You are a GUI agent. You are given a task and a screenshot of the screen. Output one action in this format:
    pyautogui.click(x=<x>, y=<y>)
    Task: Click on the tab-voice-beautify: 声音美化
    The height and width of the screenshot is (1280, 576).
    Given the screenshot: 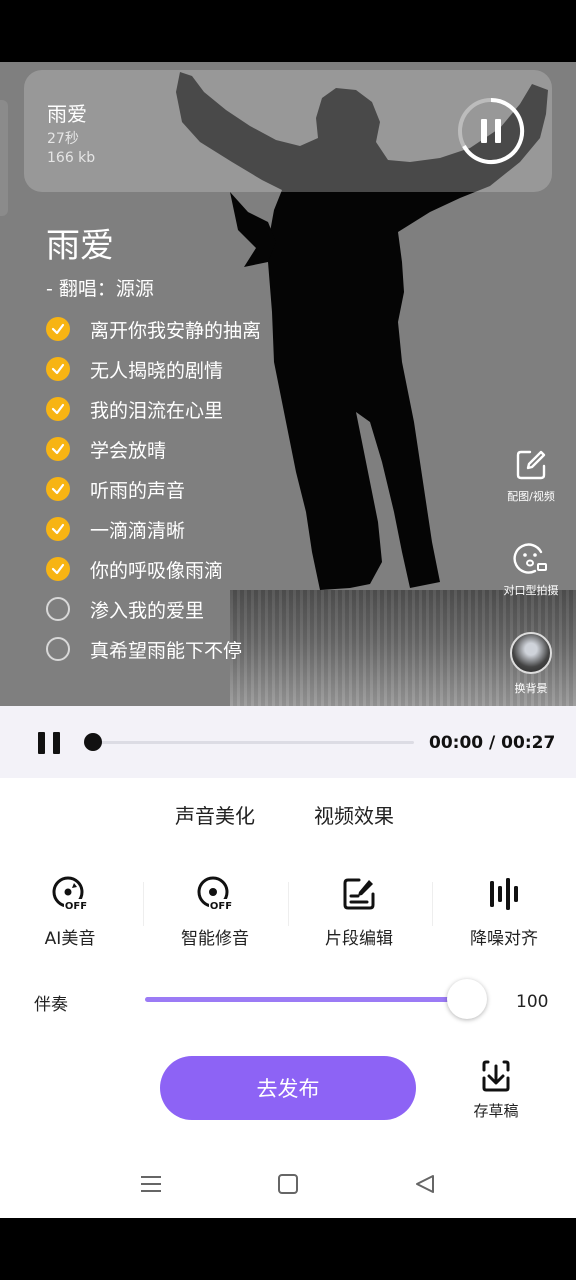 What is the action you would take?
    pyautogui.click(x=219, y=814)
    